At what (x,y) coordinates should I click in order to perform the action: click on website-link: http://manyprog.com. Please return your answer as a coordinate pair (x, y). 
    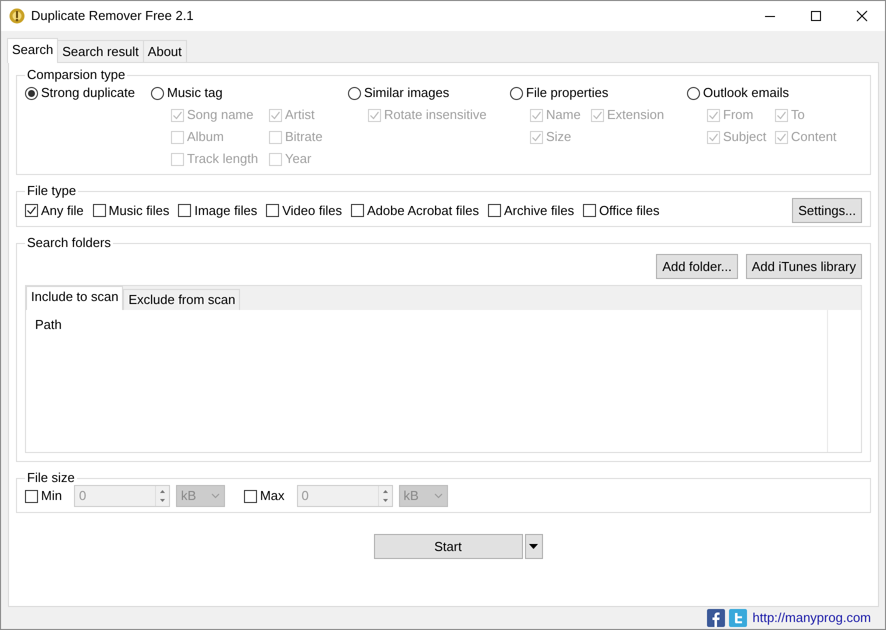
    Looking at the image, I should click on (811, 618).